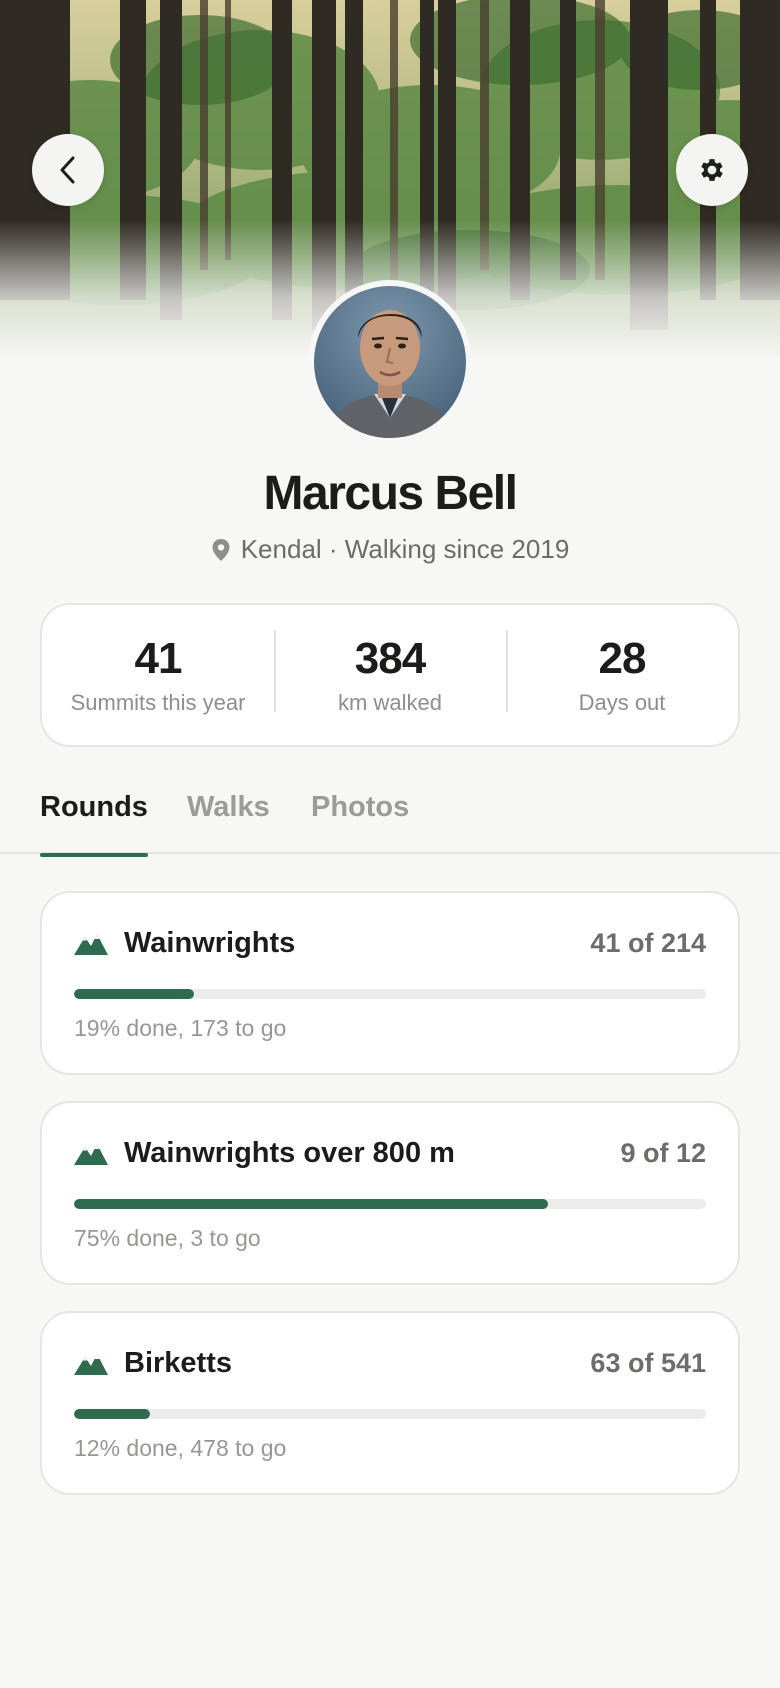  Describe the element at coordinates (390, 1363) in the screenshot. I see `round-header: Birketts 63 of 541` at that location.